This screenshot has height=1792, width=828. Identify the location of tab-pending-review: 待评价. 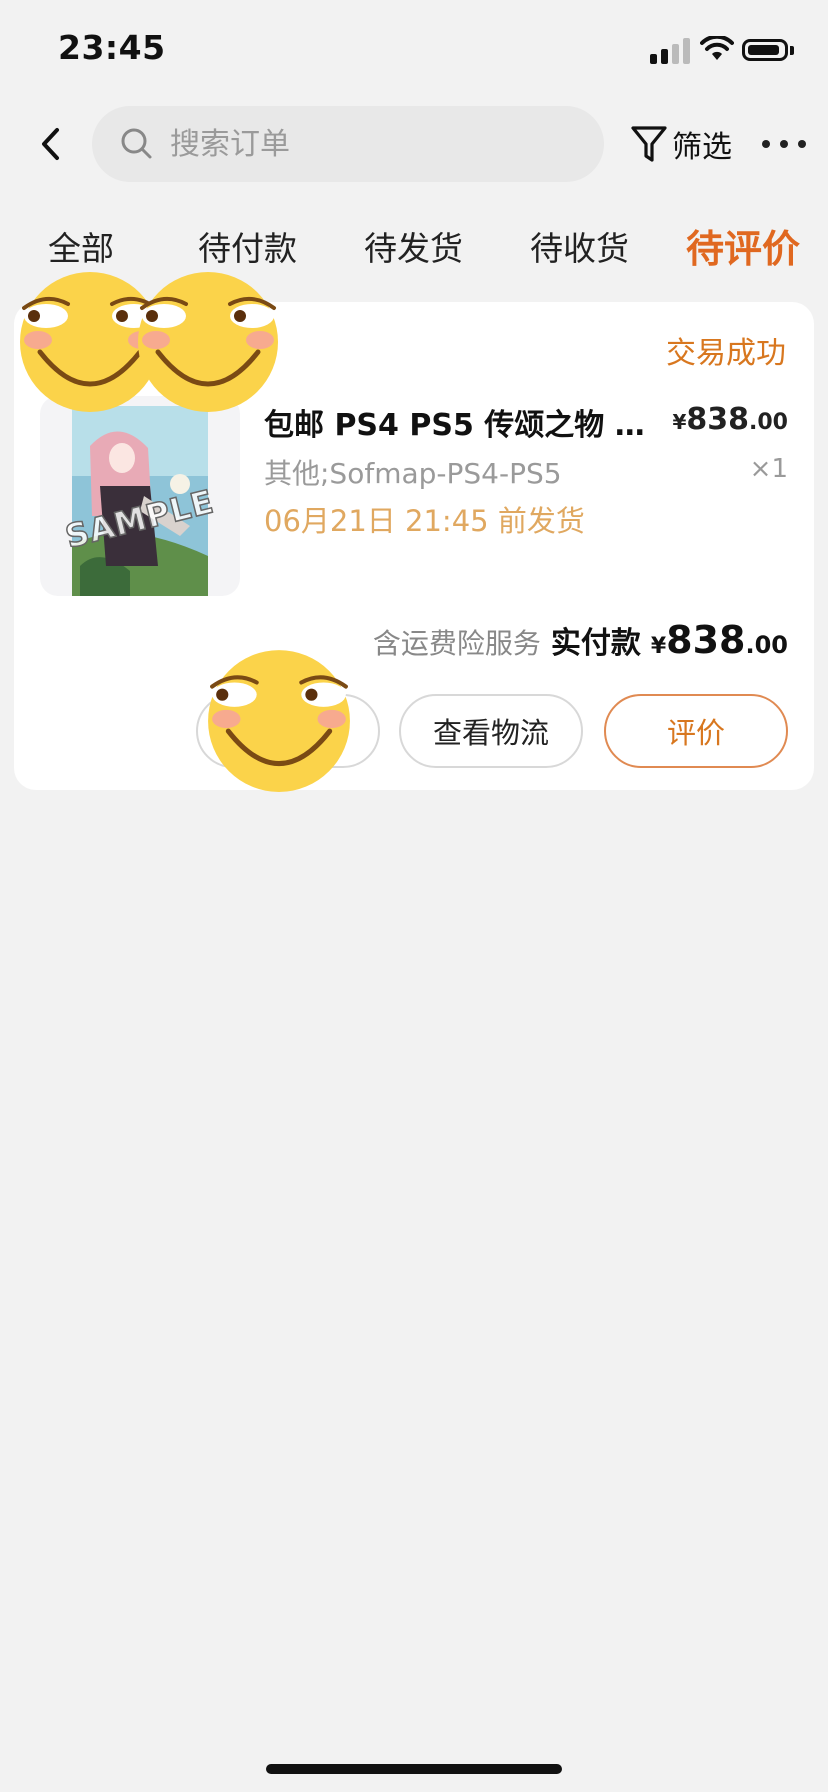
(743, 245).